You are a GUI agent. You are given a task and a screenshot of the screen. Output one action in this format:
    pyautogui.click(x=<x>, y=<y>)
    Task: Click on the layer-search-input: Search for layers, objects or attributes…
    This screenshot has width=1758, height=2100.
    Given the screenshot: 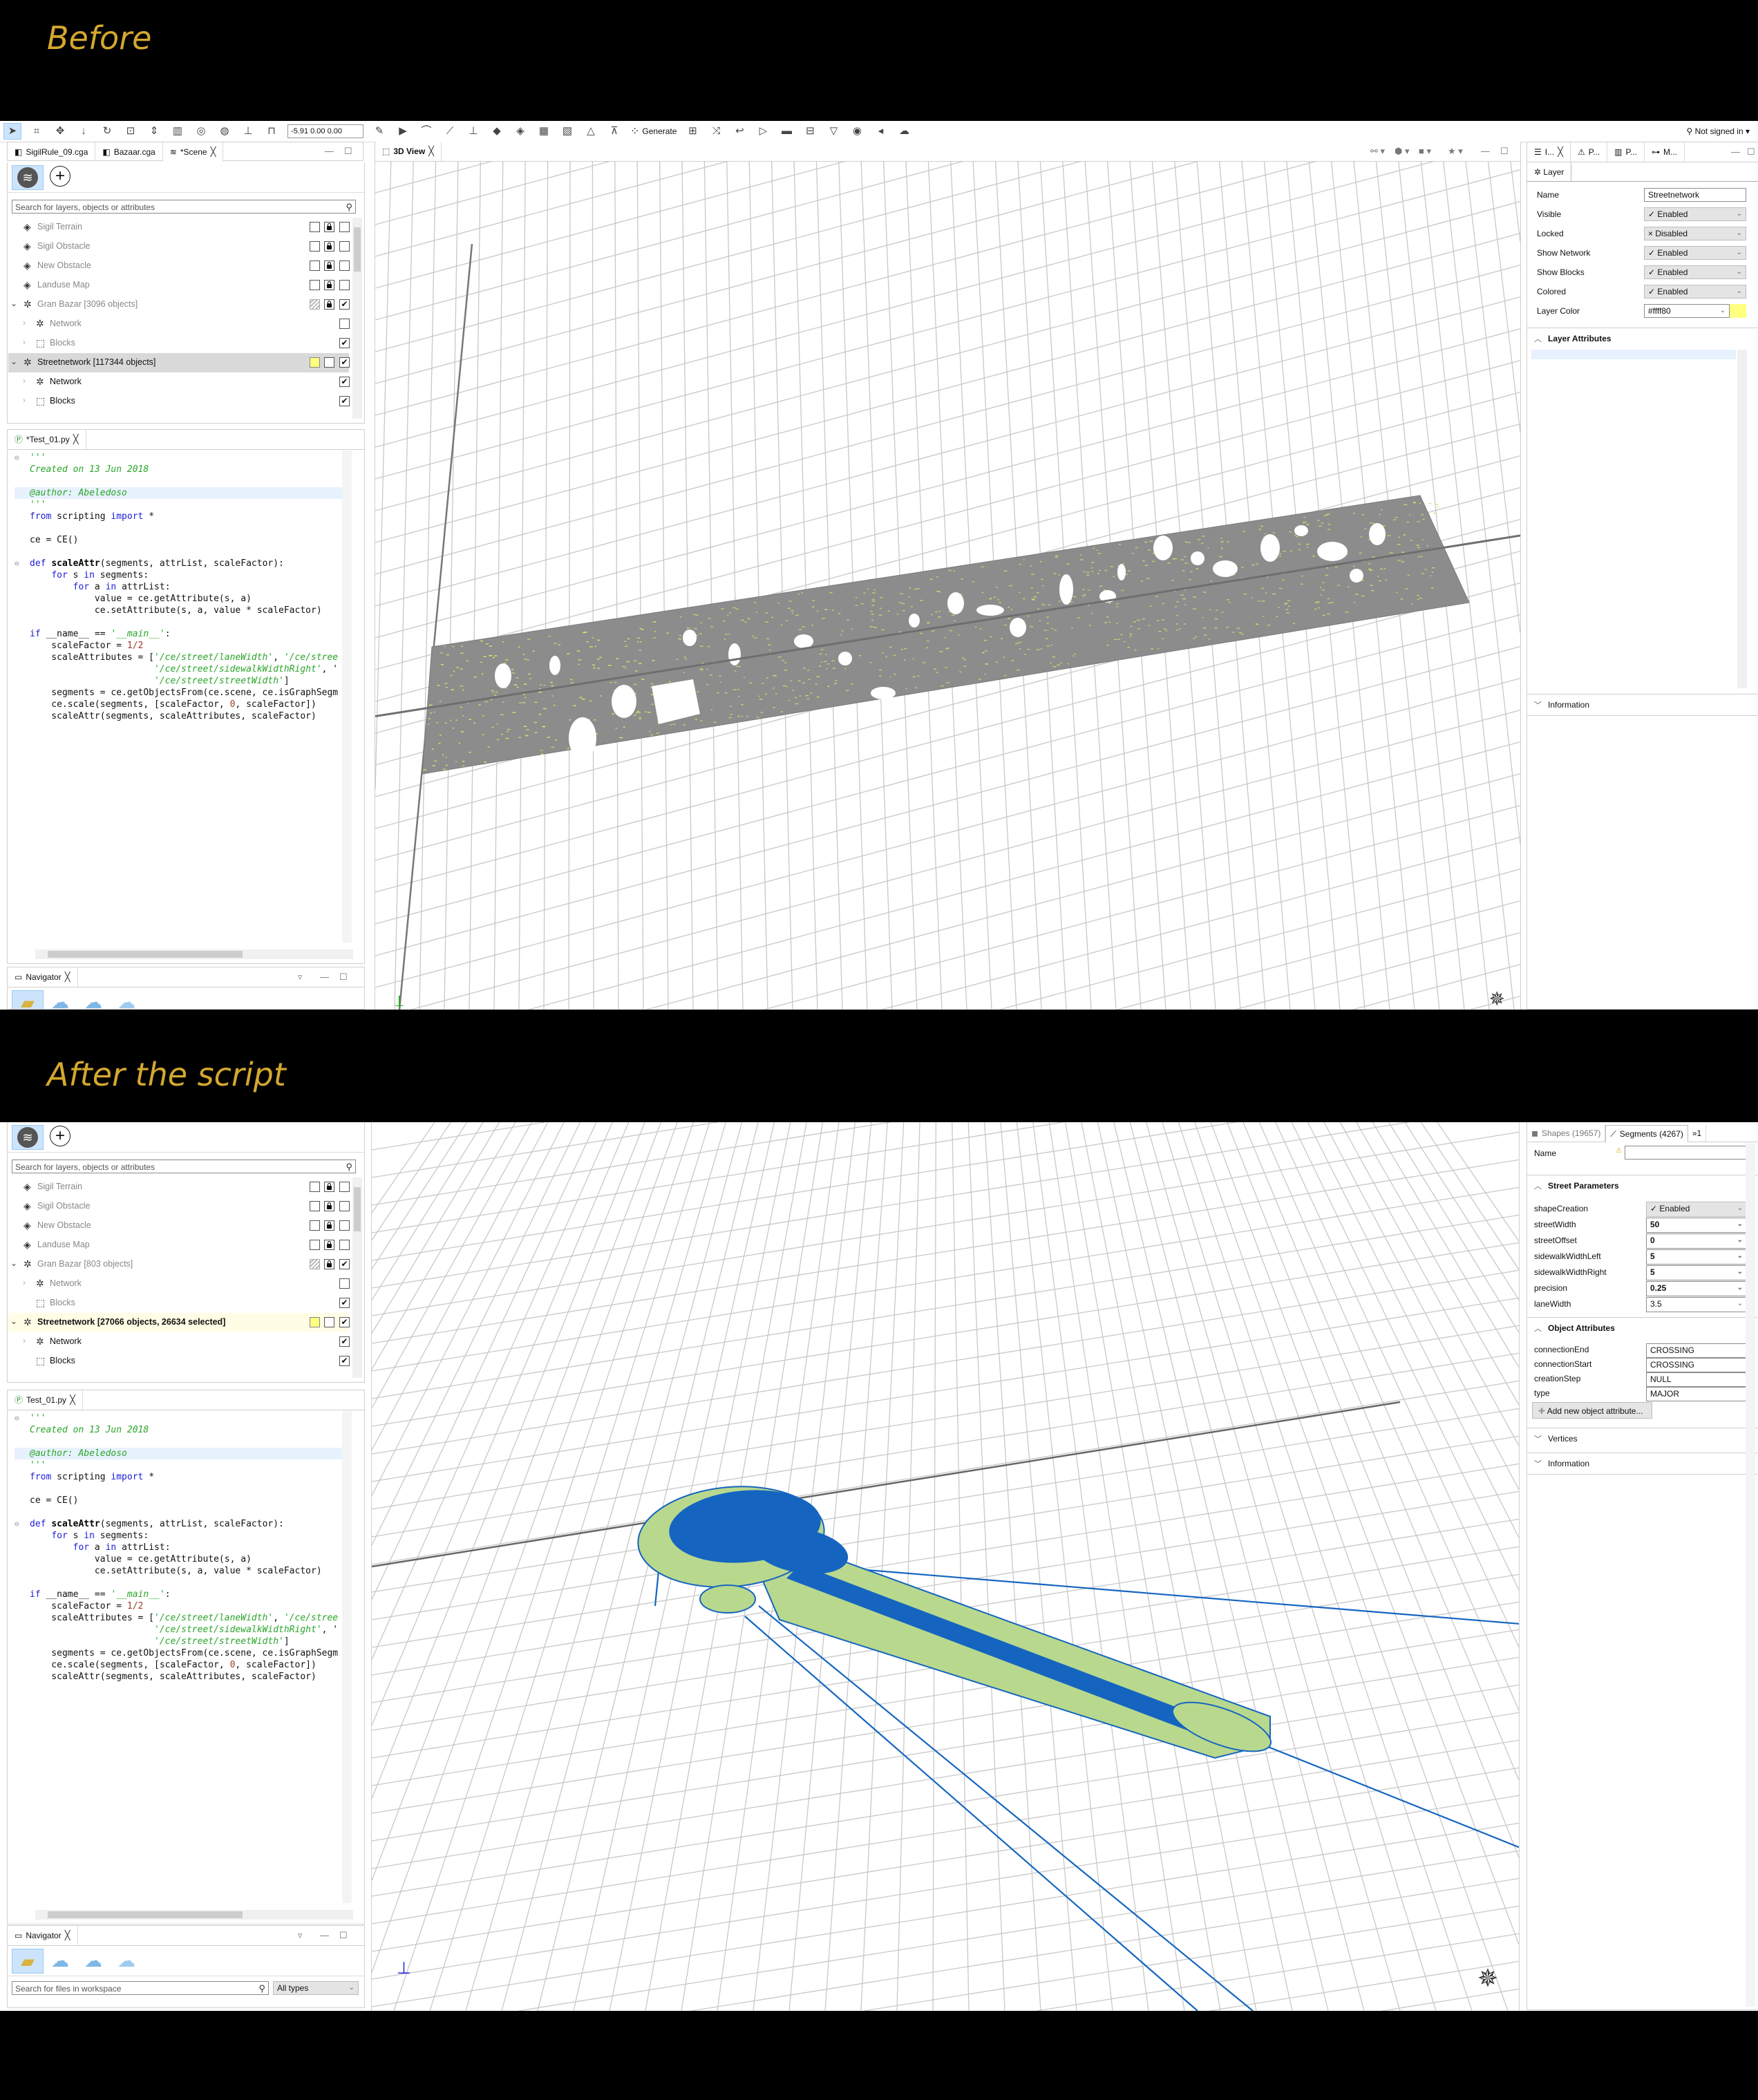 What is the action you would take?
    pyautogui.click(x=184, y=207)
    